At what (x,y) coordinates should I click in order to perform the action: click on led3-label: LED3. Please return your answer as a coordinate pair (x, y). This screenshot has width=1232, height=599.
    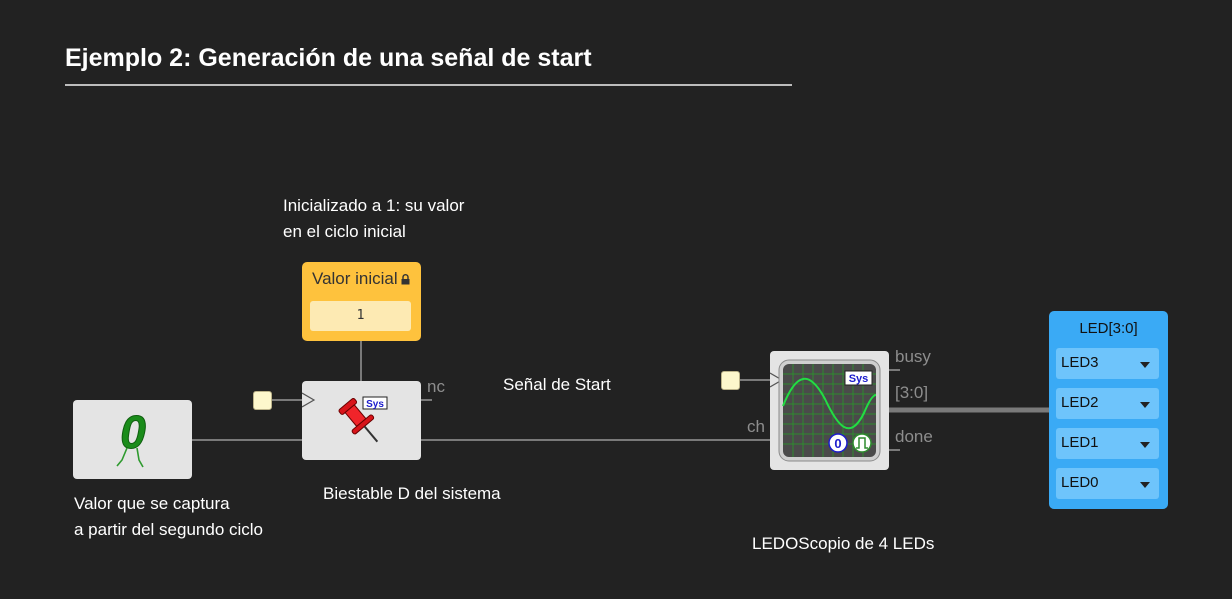
    Looking at the image, I should click on (1080, 362).